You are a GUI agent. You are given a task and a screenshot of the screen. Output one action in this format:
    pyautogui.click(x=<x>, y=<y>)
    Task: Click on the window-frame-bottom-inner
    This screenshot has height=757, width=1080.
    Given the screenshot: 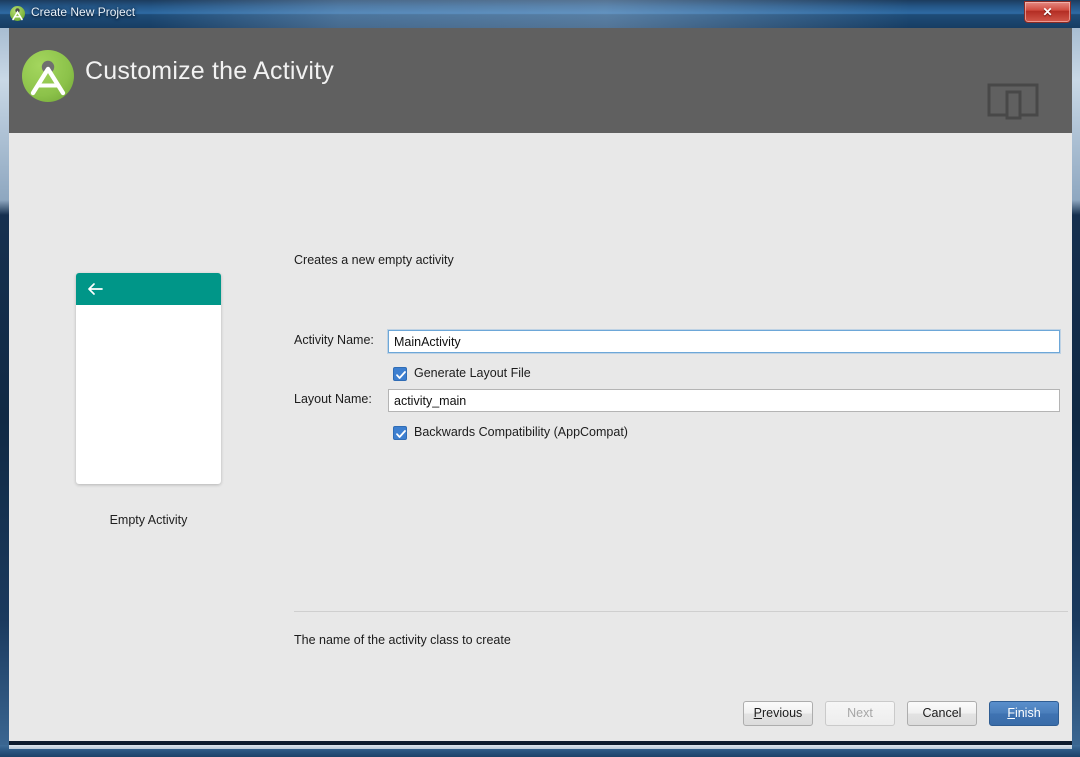 What is the action you would take?
    pyautogui.click(x=540, y=747)
    